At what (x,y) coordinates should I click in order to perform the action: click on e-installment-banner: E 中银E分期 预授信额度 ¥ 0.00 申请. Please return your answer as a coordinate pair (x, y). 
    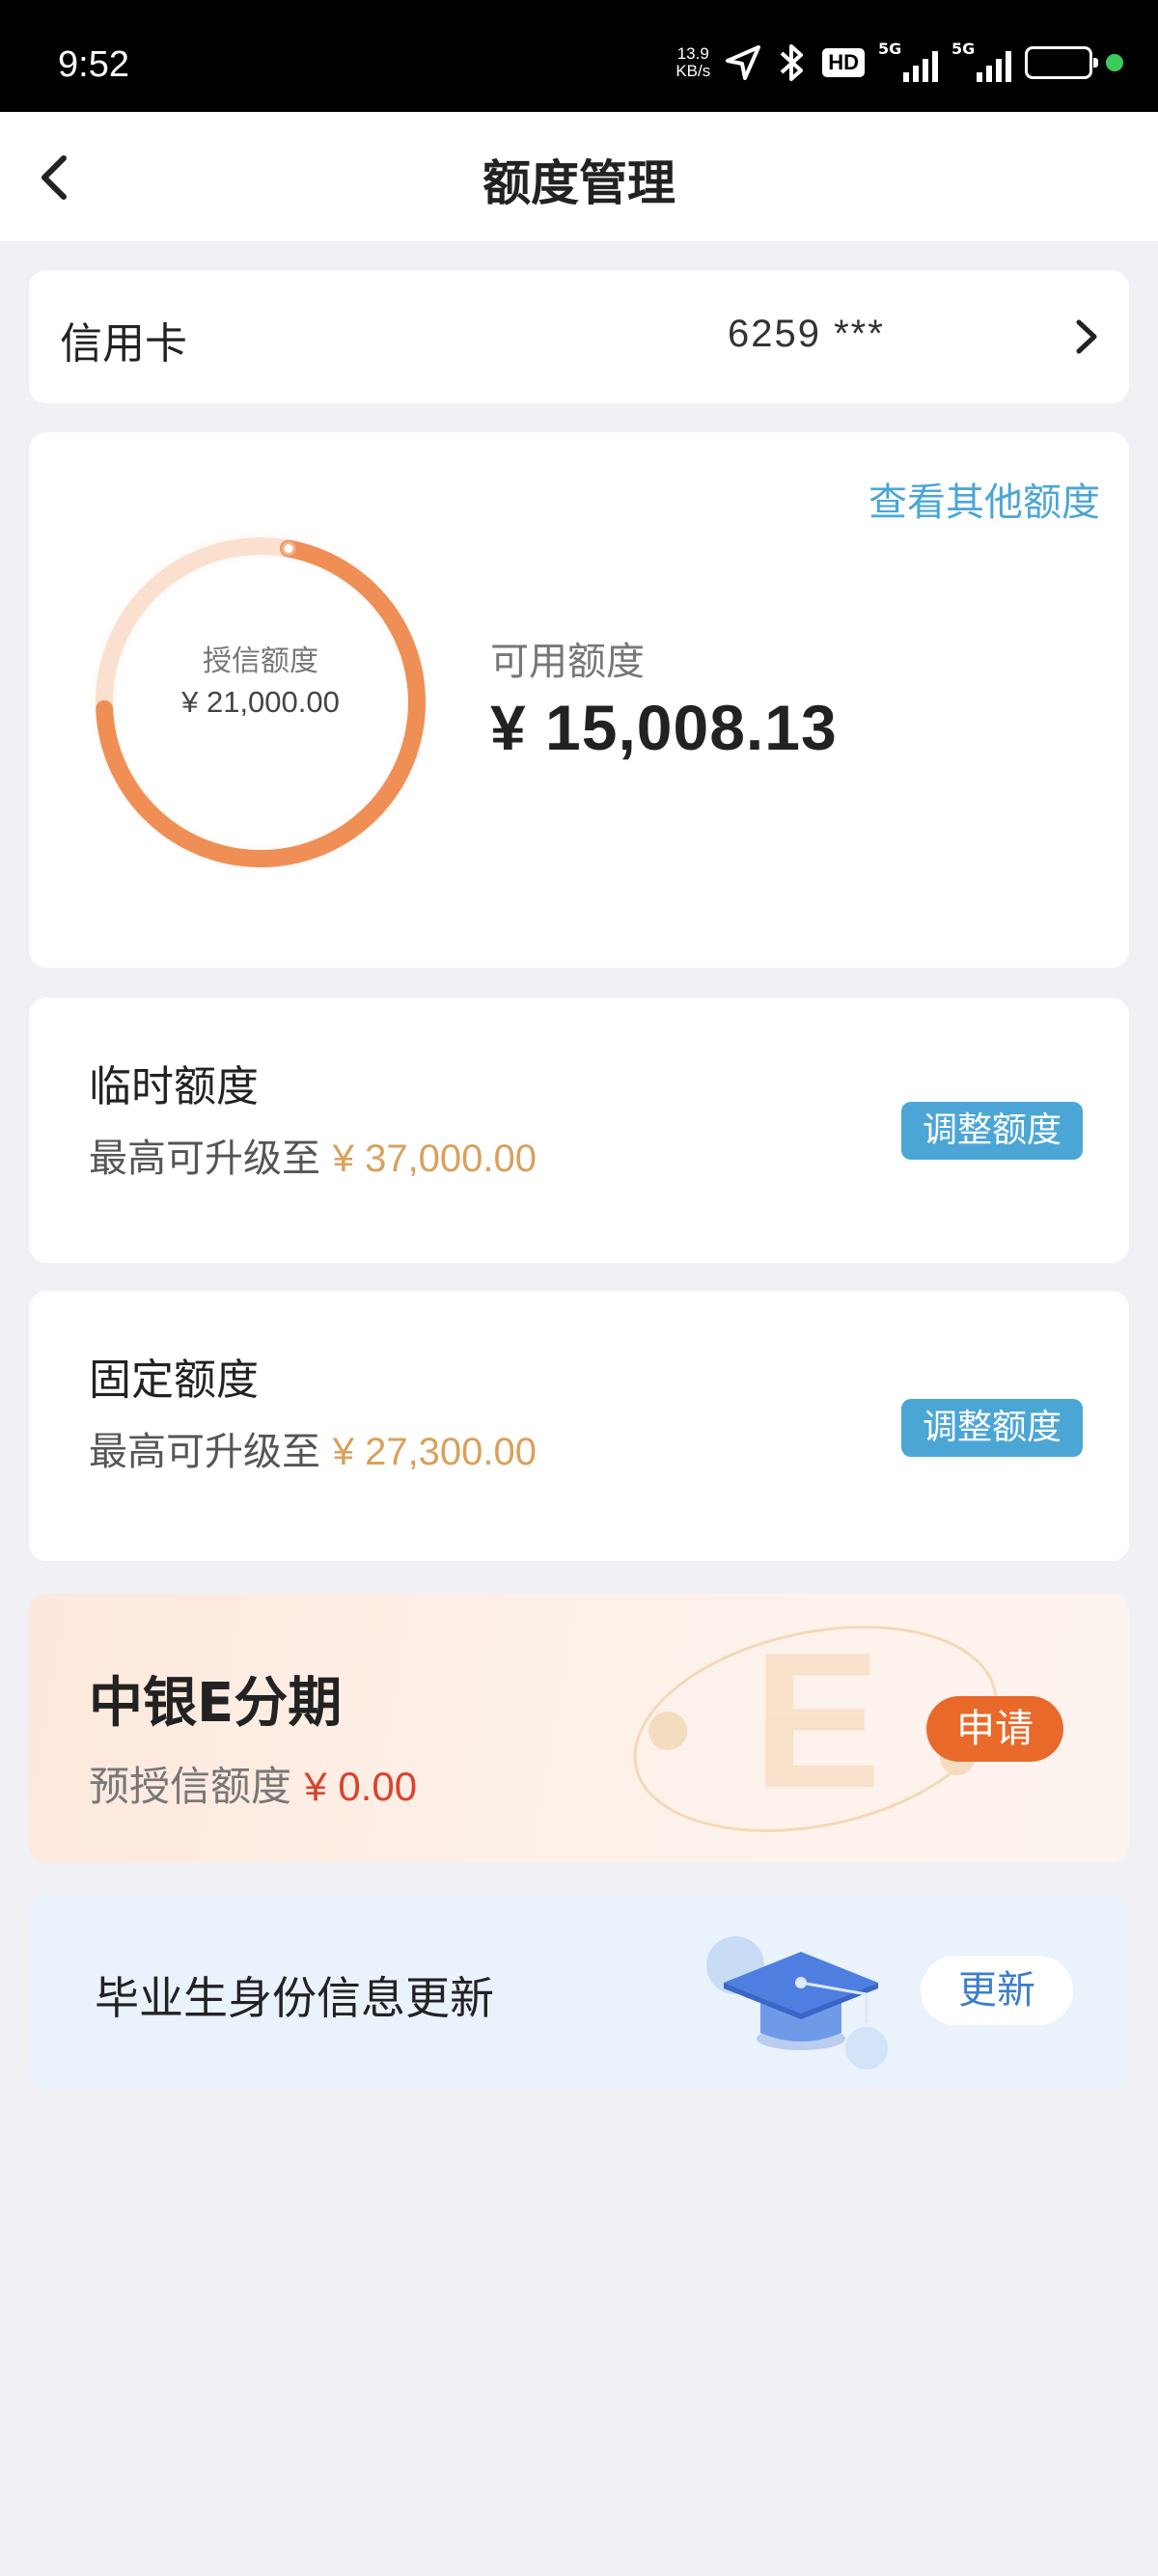
    Looking at the image, I should click on (579, 1728).